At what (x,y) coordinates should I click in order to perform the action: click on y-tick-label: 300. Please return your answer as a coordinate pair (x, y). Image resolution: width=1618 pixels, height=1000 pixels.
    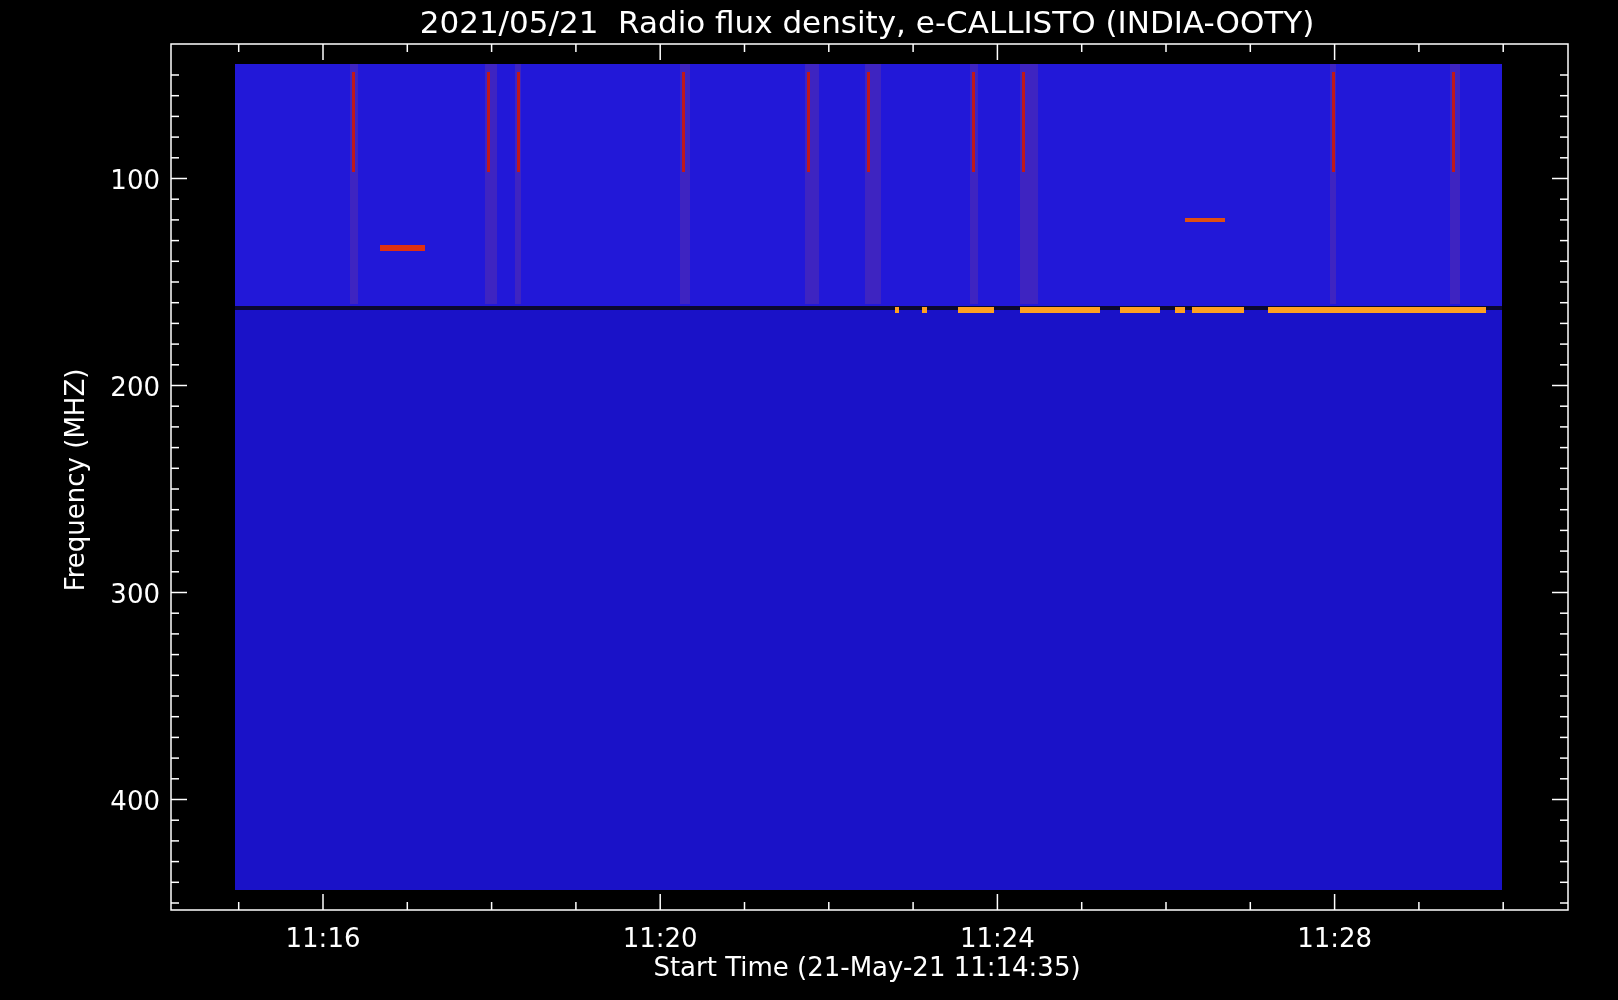
    Looking at the image, I should click on (135, 593).